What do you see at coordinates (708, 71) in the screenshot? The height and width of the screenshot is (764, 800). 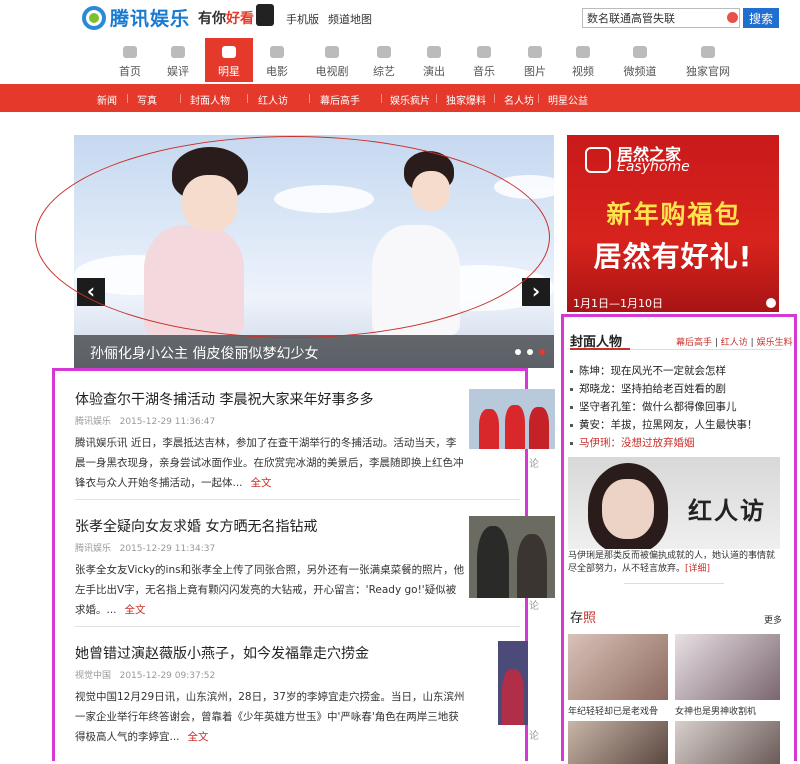 I see `nav-label: 独家官网` at bounding box center [708, 71].